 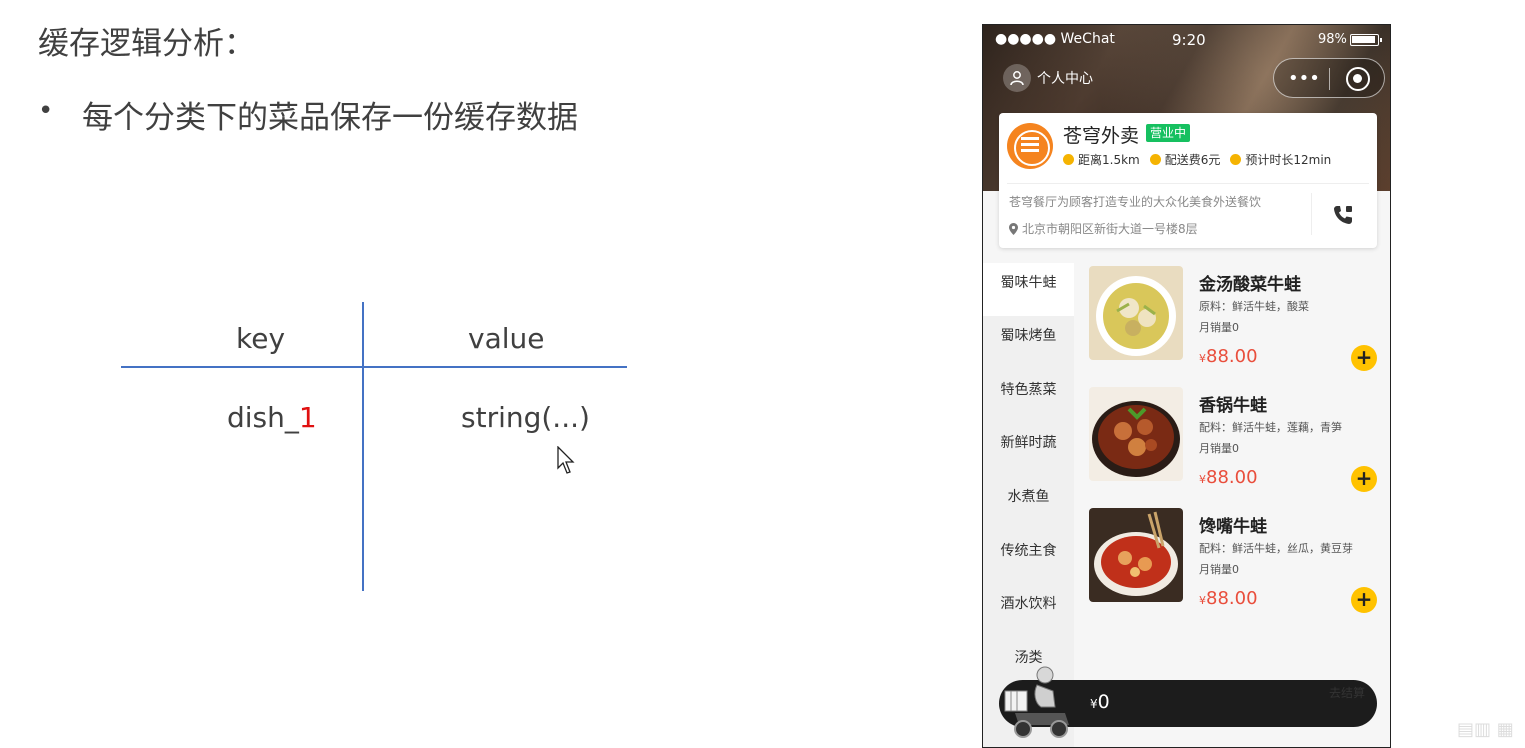 I want to click on clock: 9:20, so click(x=1189, y=40).